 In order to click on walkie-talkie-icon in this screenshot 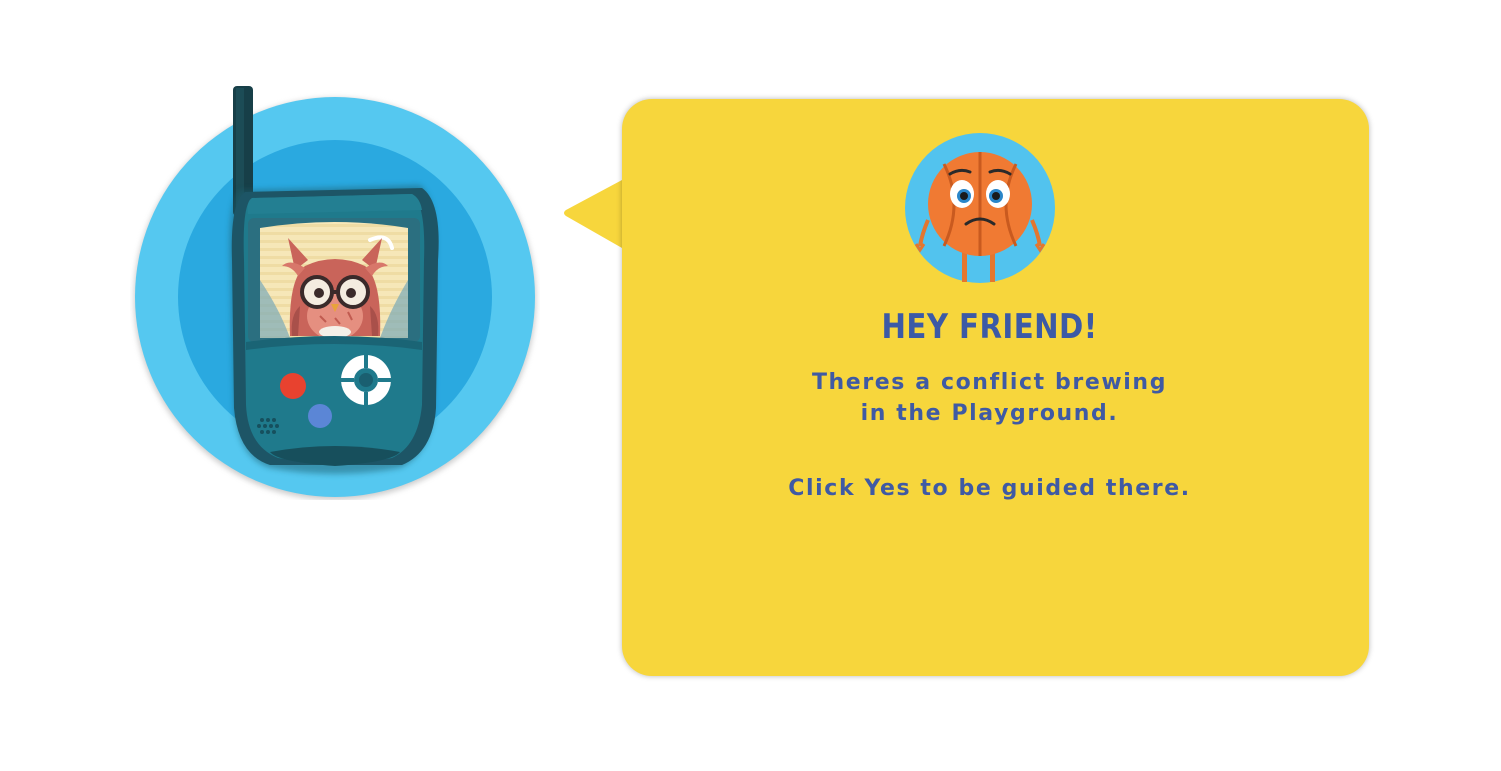, I will do `click(335, 293)`.